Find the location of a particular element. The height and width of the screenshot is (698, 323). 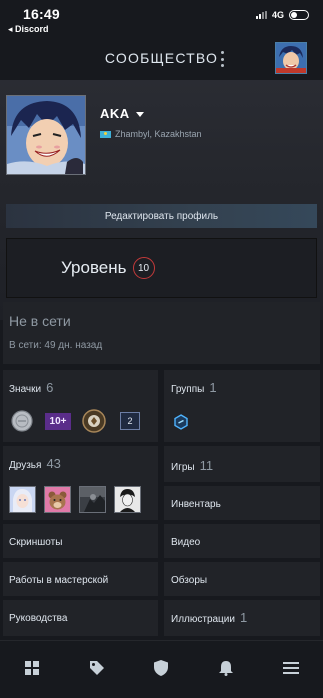

online-status-panel is located at coordinates (161, 333).